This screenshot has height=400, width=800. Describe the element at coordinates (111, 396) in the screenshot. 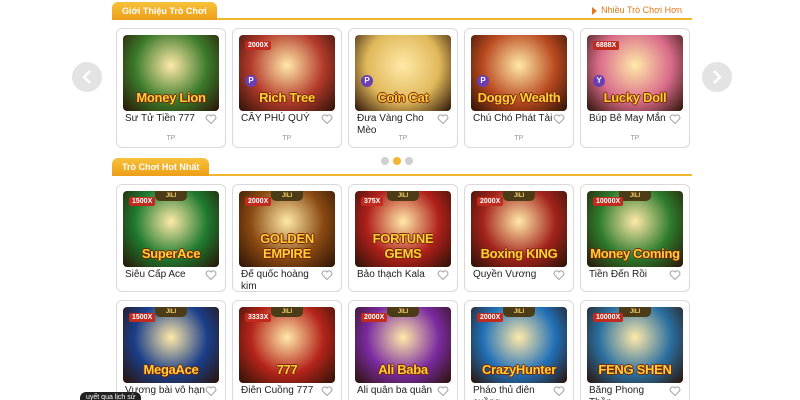

I see `history-chip: uyết qua lịch sử` at that location.